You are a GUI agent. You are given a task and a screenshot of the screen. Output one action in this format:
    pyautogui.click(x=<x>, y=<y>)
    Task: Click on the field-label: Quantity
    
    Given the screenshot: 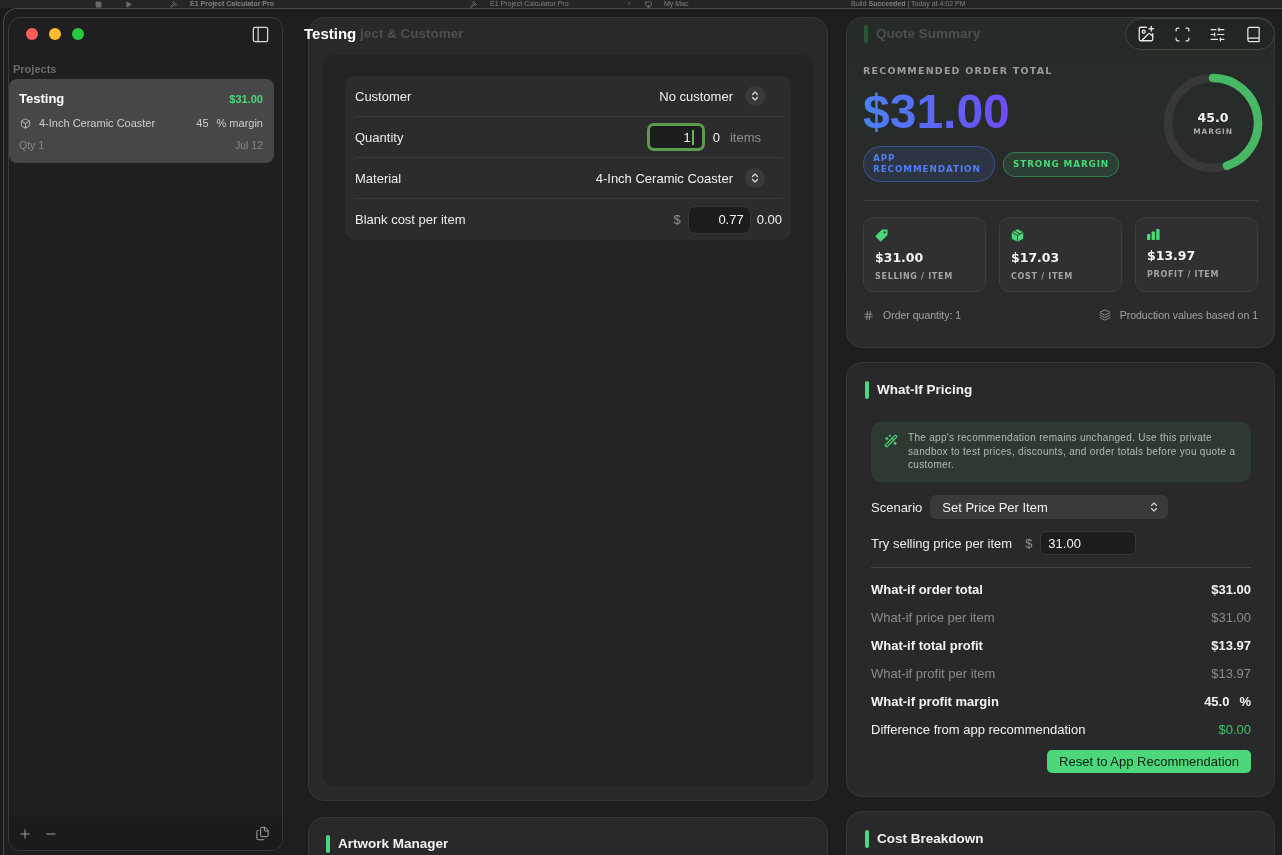 What is the action you would take?
    pyautogui.click(x=379, y=137)
    